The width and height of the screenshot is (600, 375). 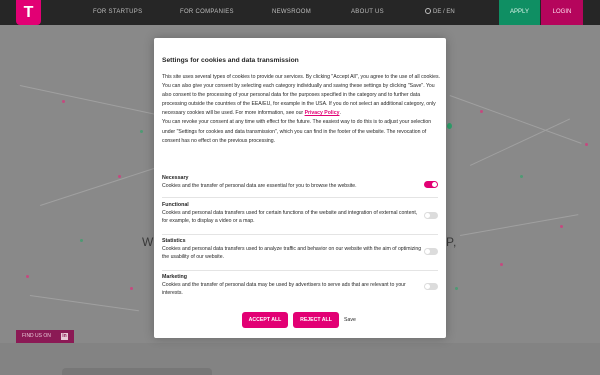 I want to click on language-switcher: DE / EN, so click(x=440, y=12).